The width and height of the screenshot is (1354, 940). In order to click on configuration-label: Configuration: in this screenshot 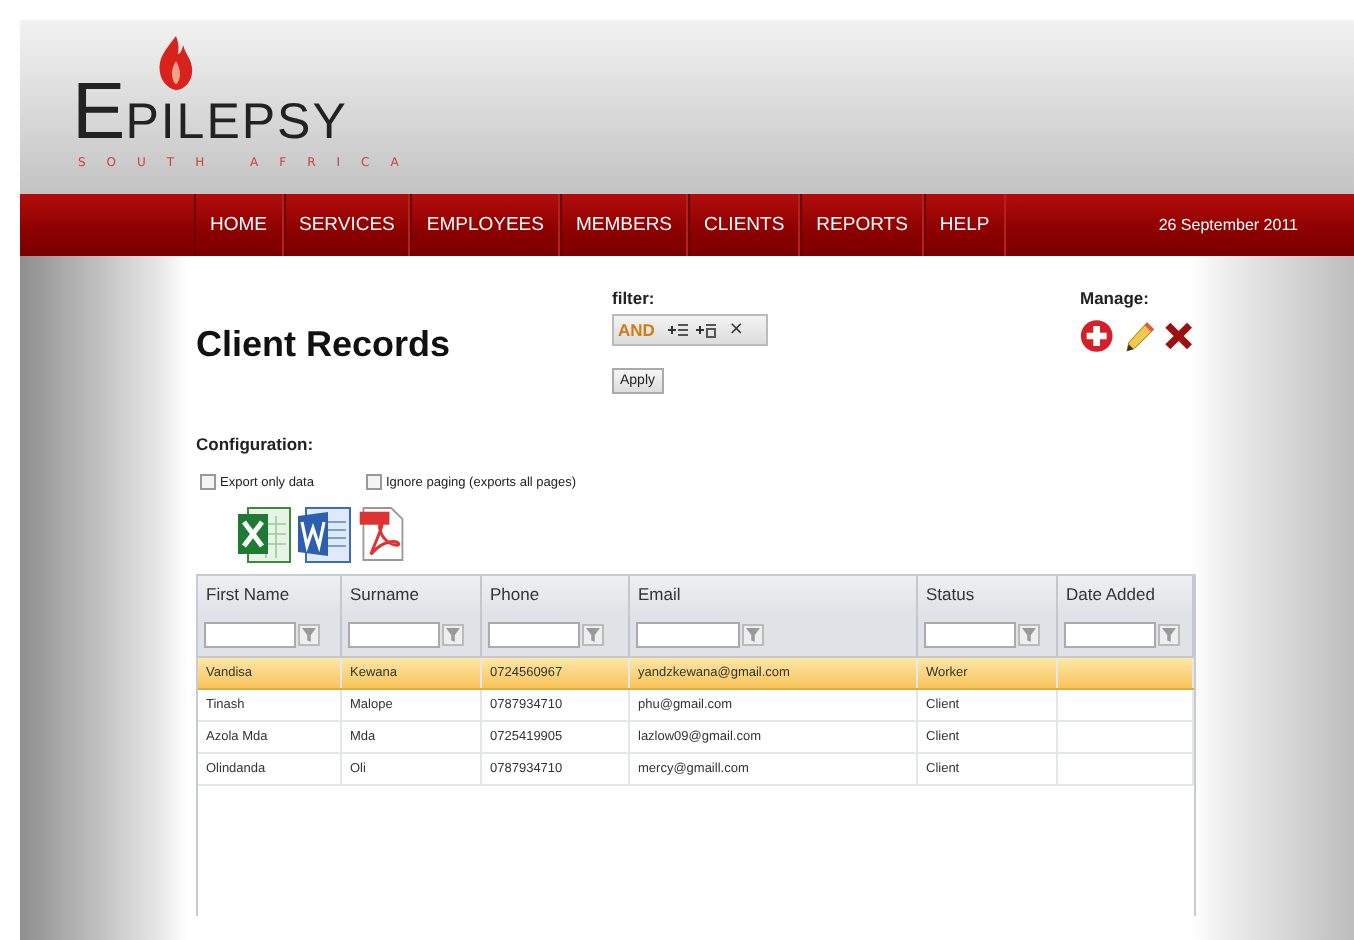, I will do `click(256, 444)`.